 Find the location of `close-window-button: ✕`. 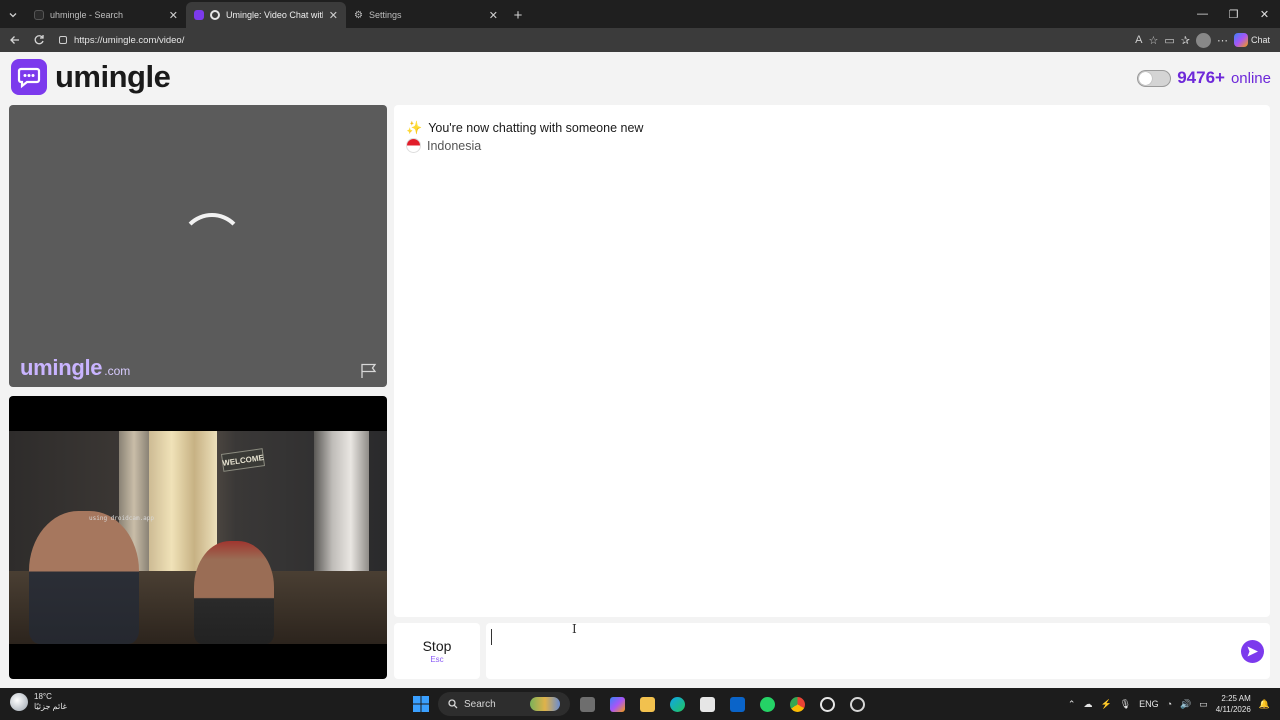

close-window-button: ✕ is located at coordinates (1264, 14).